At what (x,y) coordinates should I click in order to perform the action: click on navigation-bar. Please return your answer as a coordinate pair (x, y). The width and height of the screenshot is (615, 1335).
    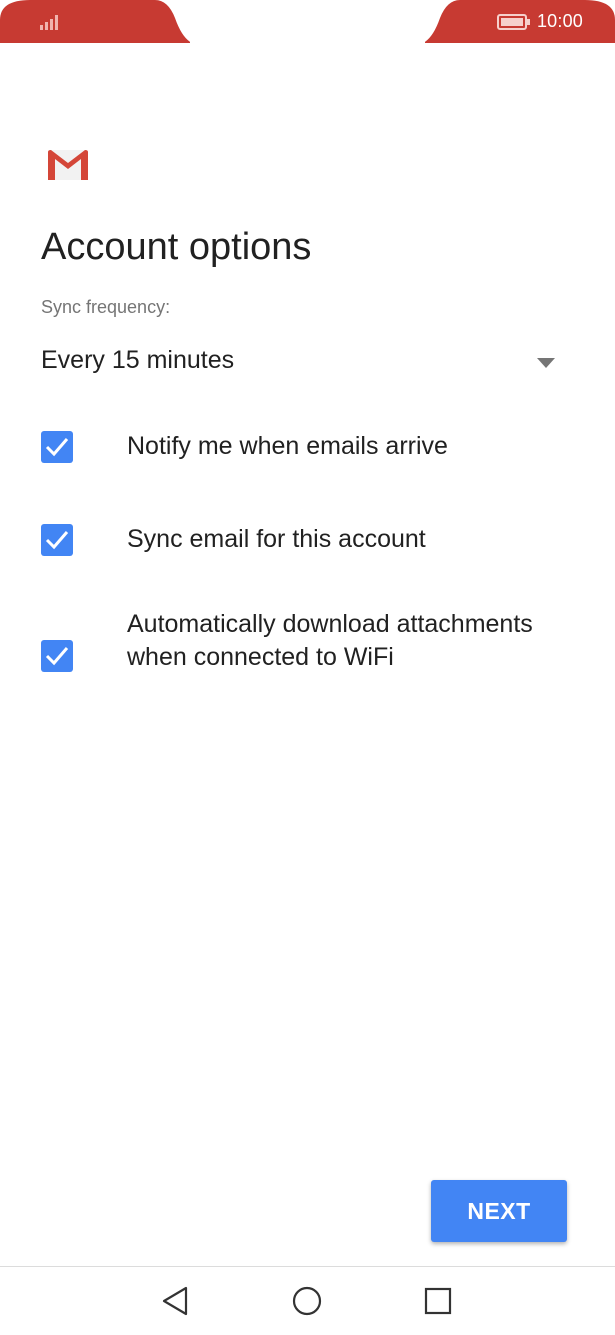
    Looking at the image, I should click on (307, 1300).